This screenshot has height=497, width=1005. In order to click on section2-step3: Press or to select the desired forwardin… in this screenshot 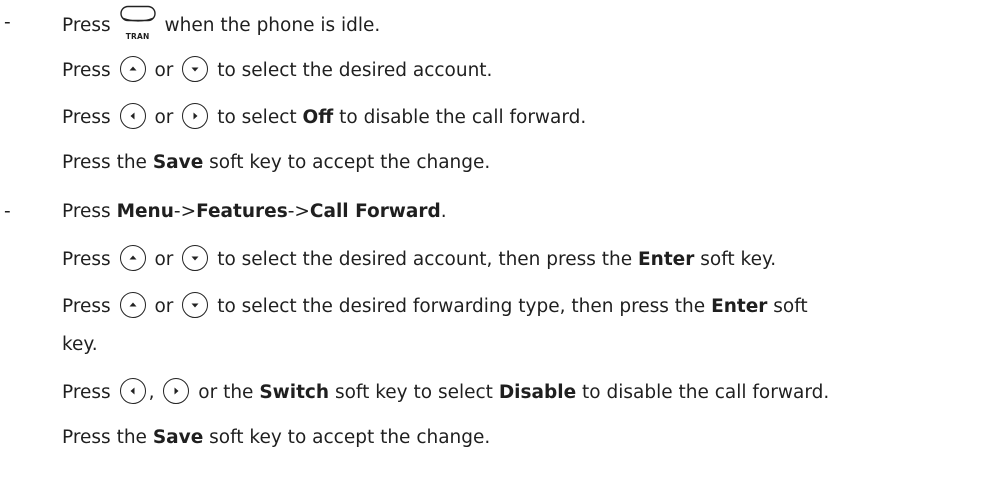, I will do `click(435, 306)`.